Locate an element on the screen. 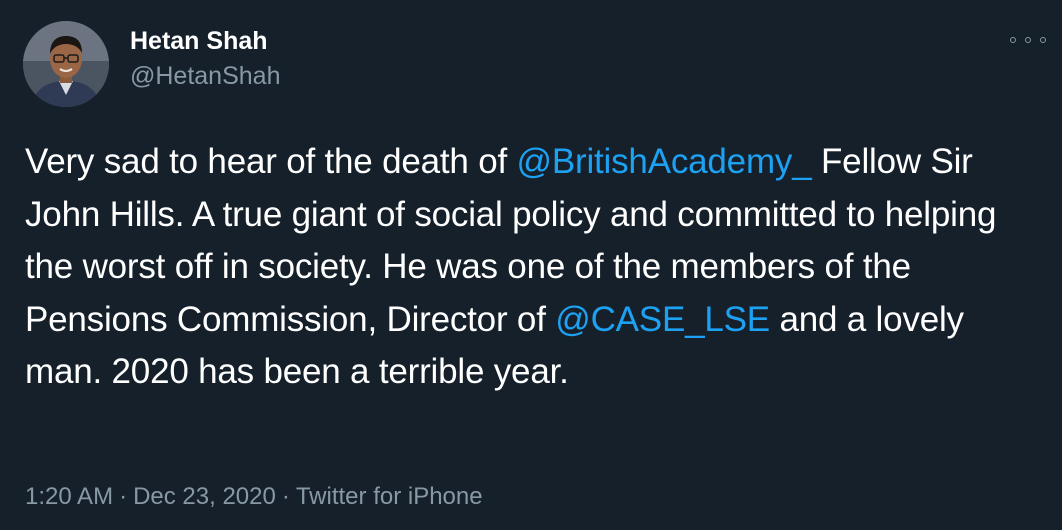 The image size is (1062, 530). tweet-time: 1:20 AM is located at coordinates (69, 496).